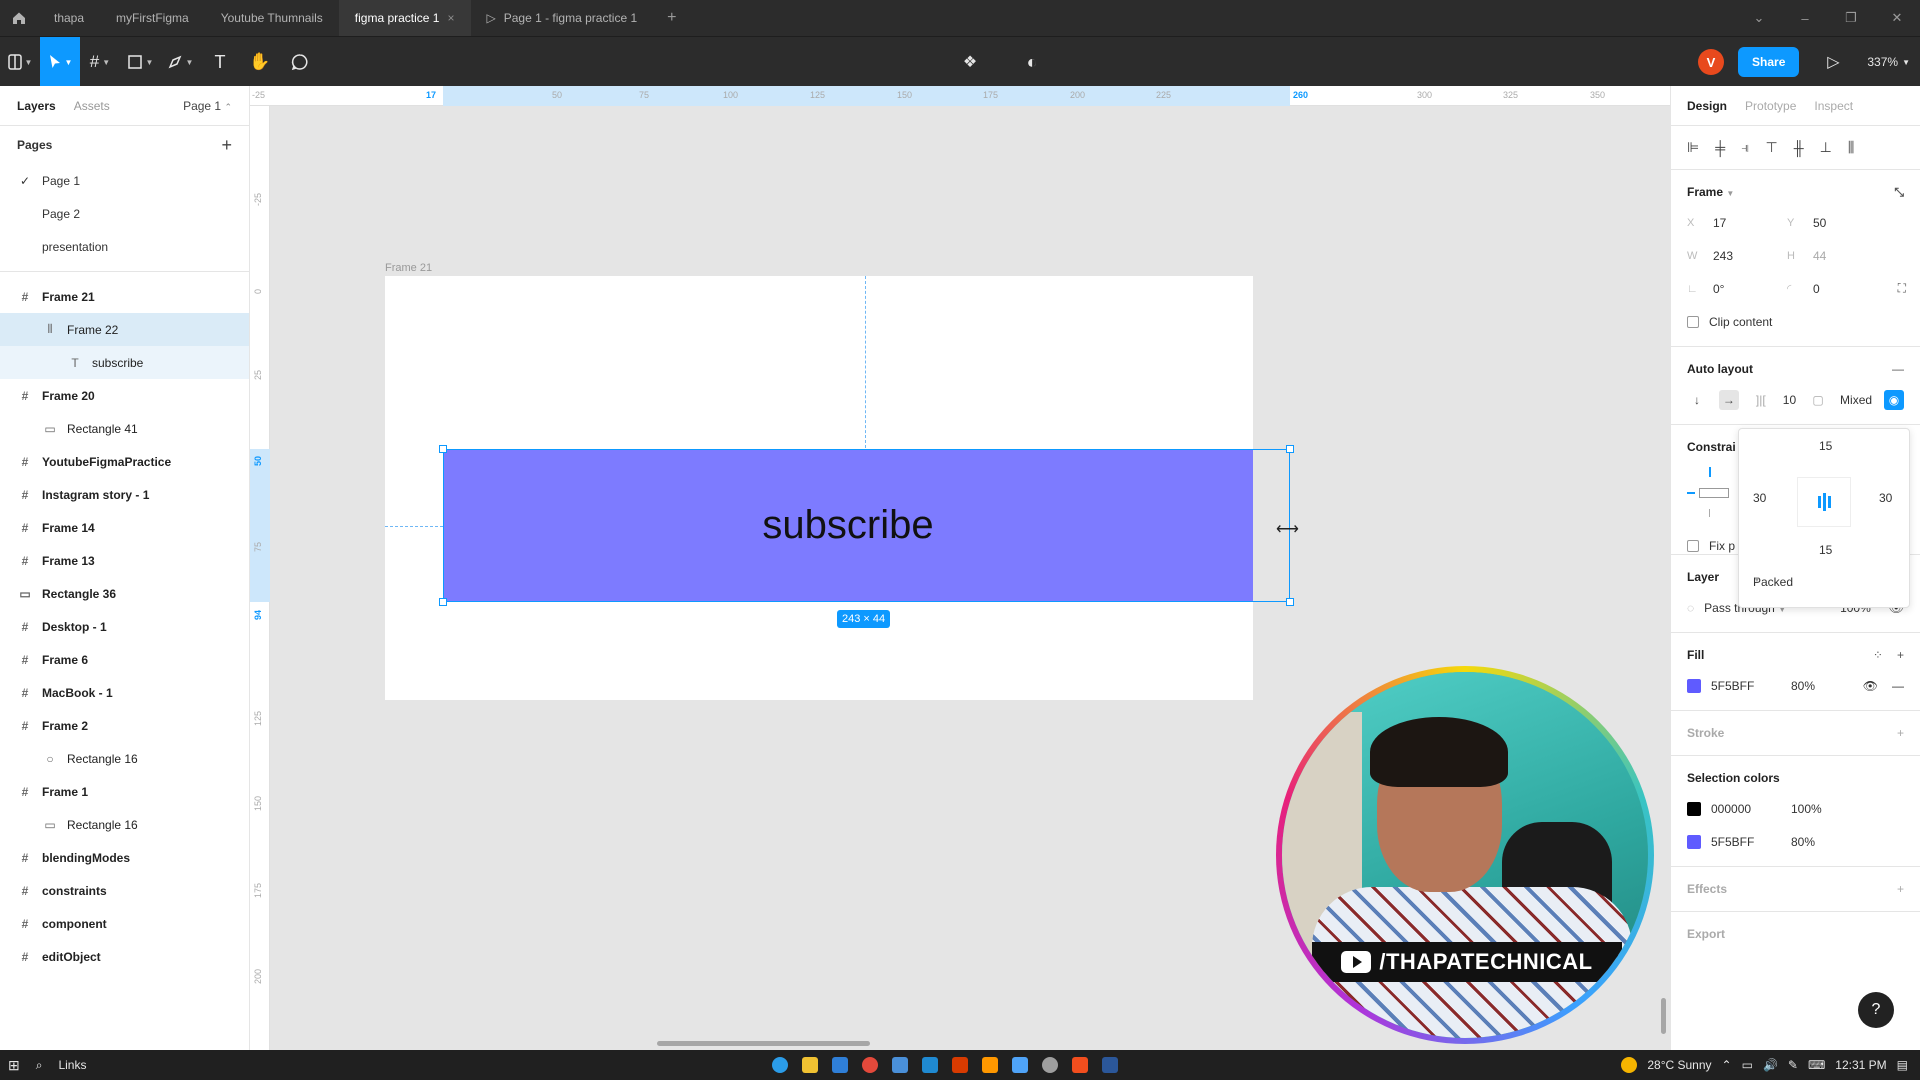 This screenshot has height=1080, width=1920. I want to click on share-button: Share, so click(1769, 62).